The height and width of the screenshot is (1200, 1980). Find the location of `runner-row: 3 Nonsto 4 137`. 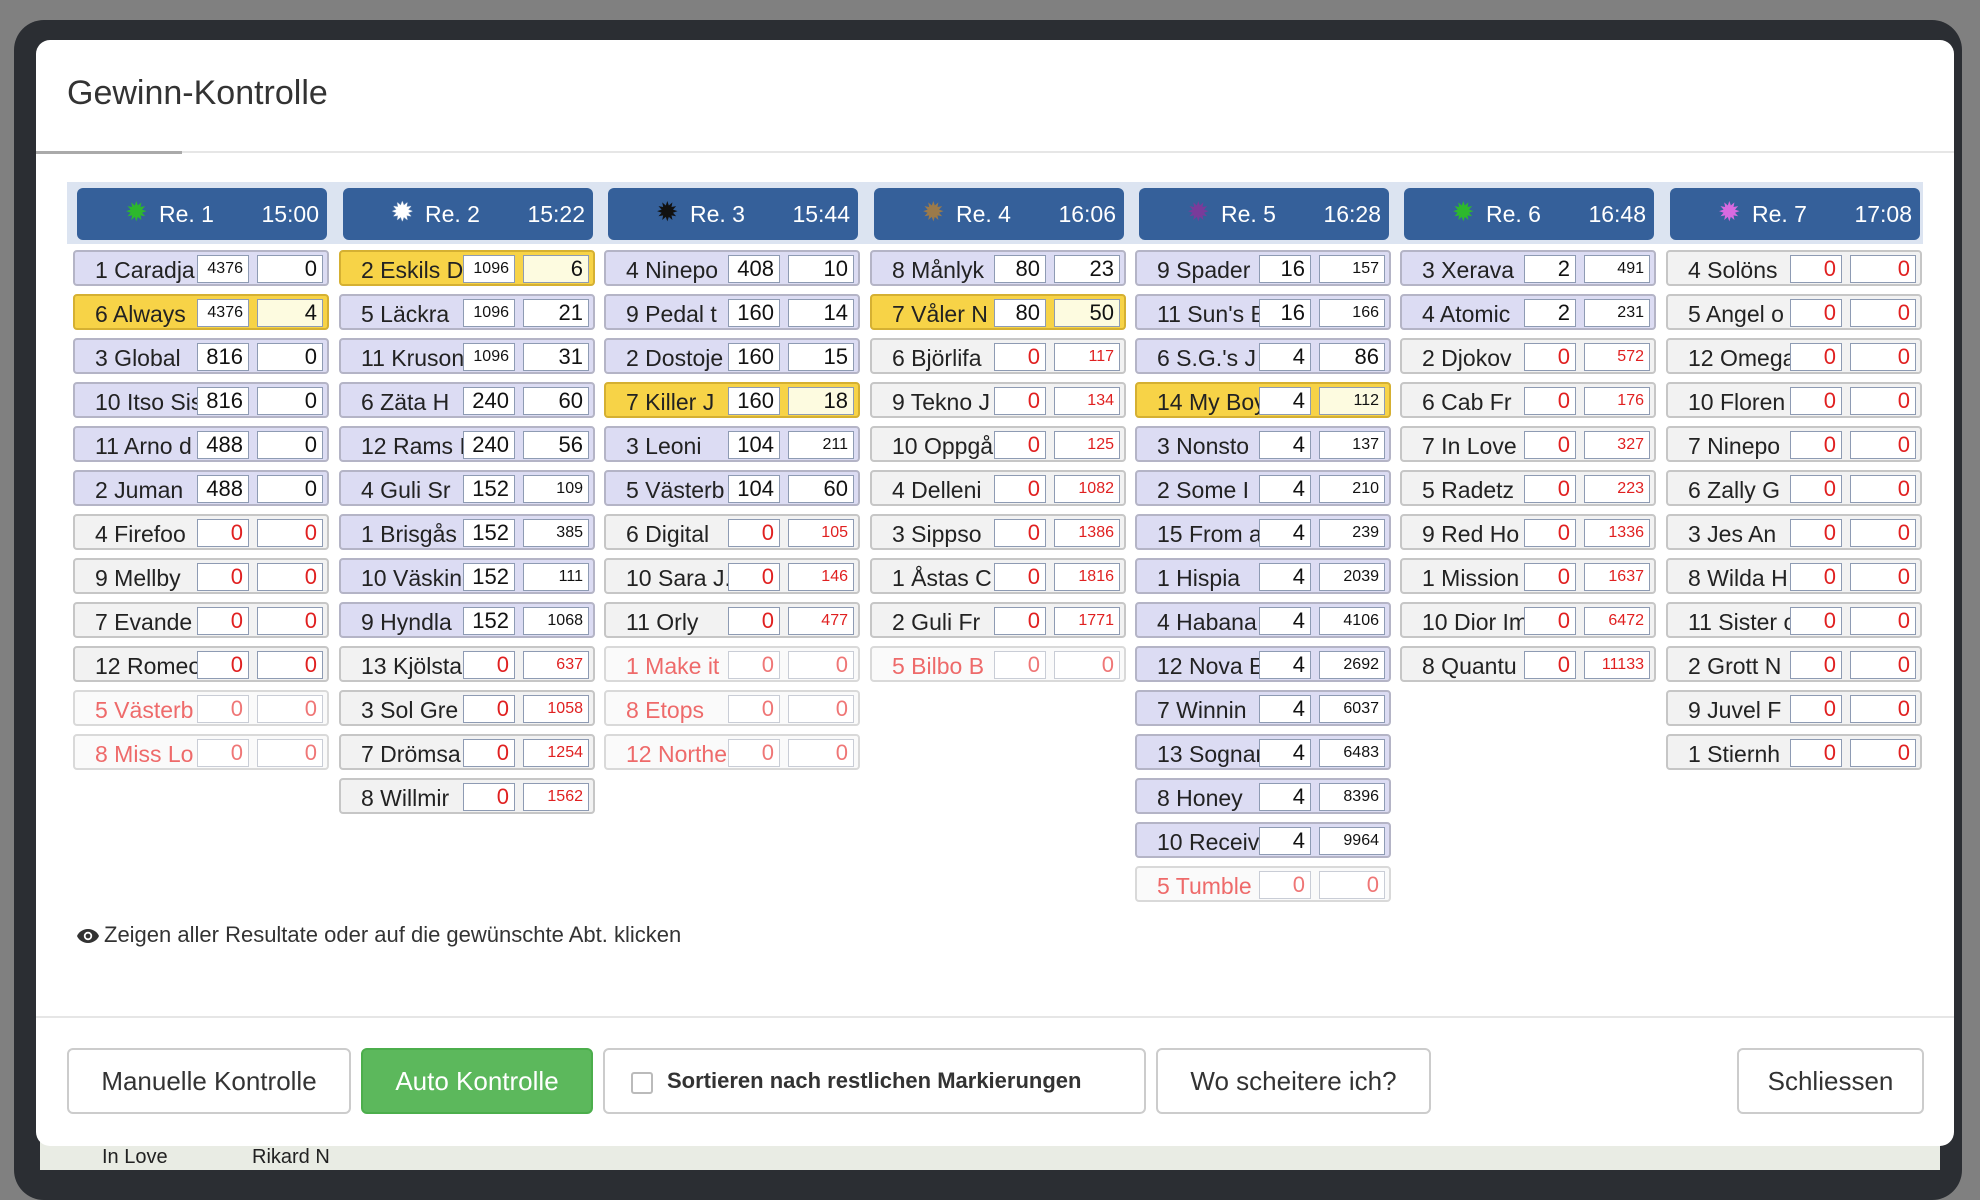

runner-row: 3 Nonsto 4 137 is located at coordinates (1263, 444).